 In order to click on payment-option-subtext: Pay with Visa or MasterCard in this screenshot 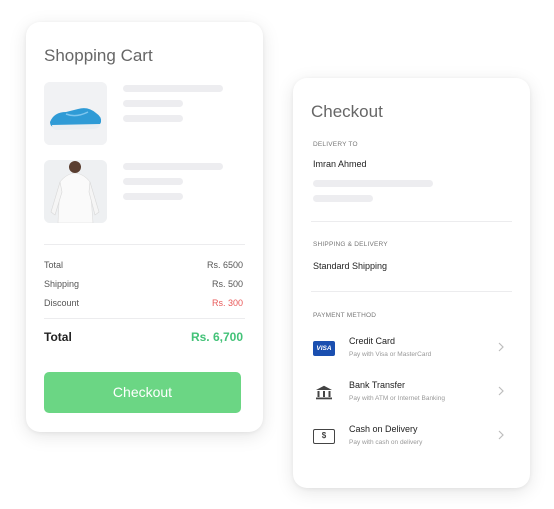, I will do `click(390, 354)`.